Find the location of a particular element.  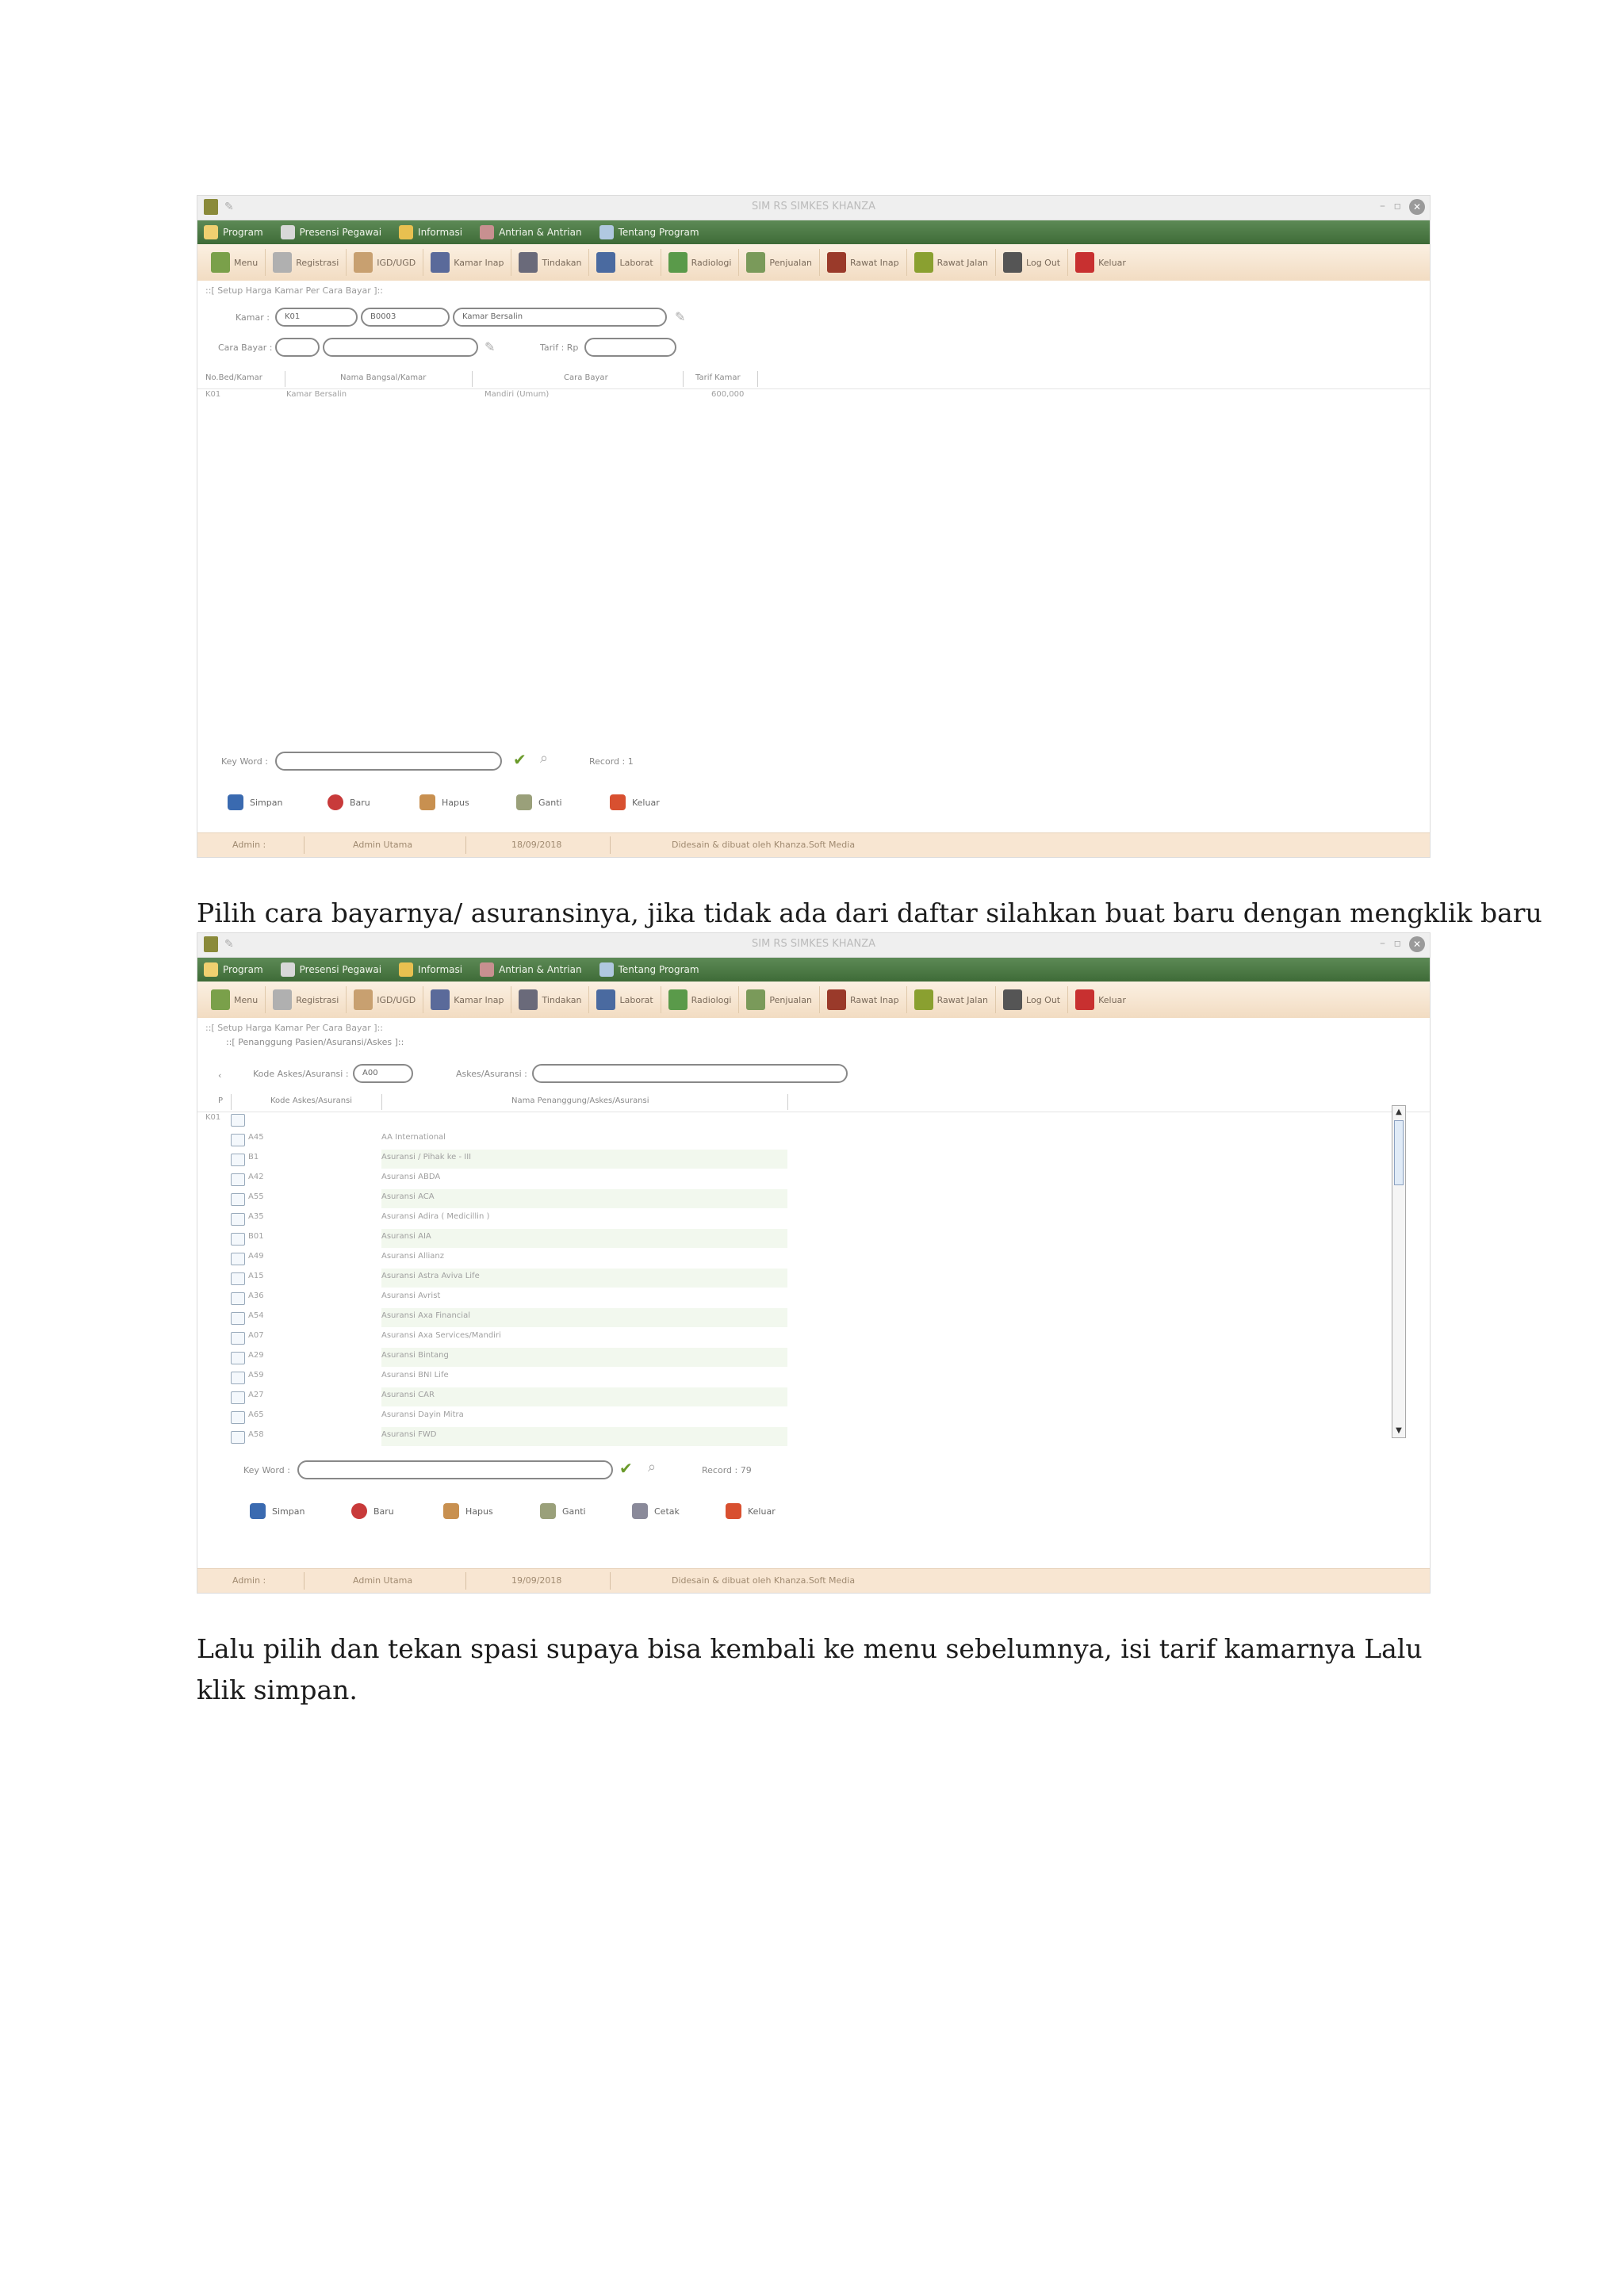

scroll-thumb is located at coordinates (1399, 1152).